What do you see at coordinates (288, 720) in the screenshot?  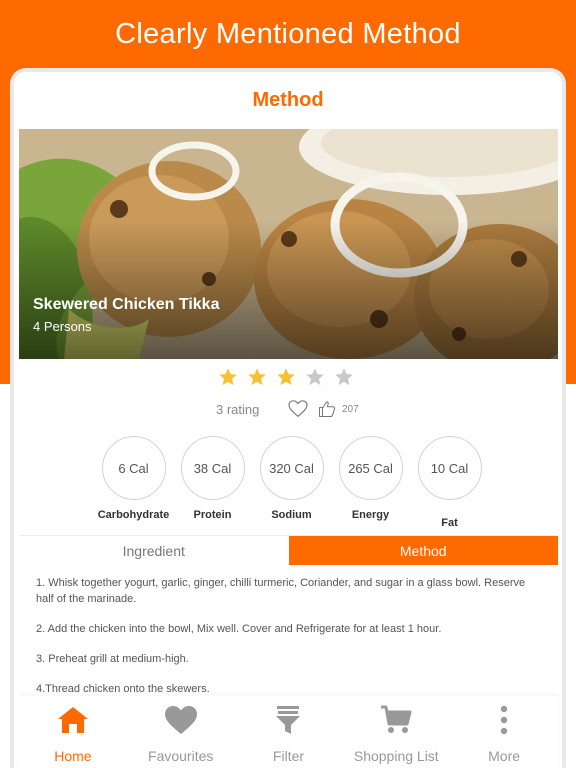 I see `filter-icon` at bounding box center [288, 720].